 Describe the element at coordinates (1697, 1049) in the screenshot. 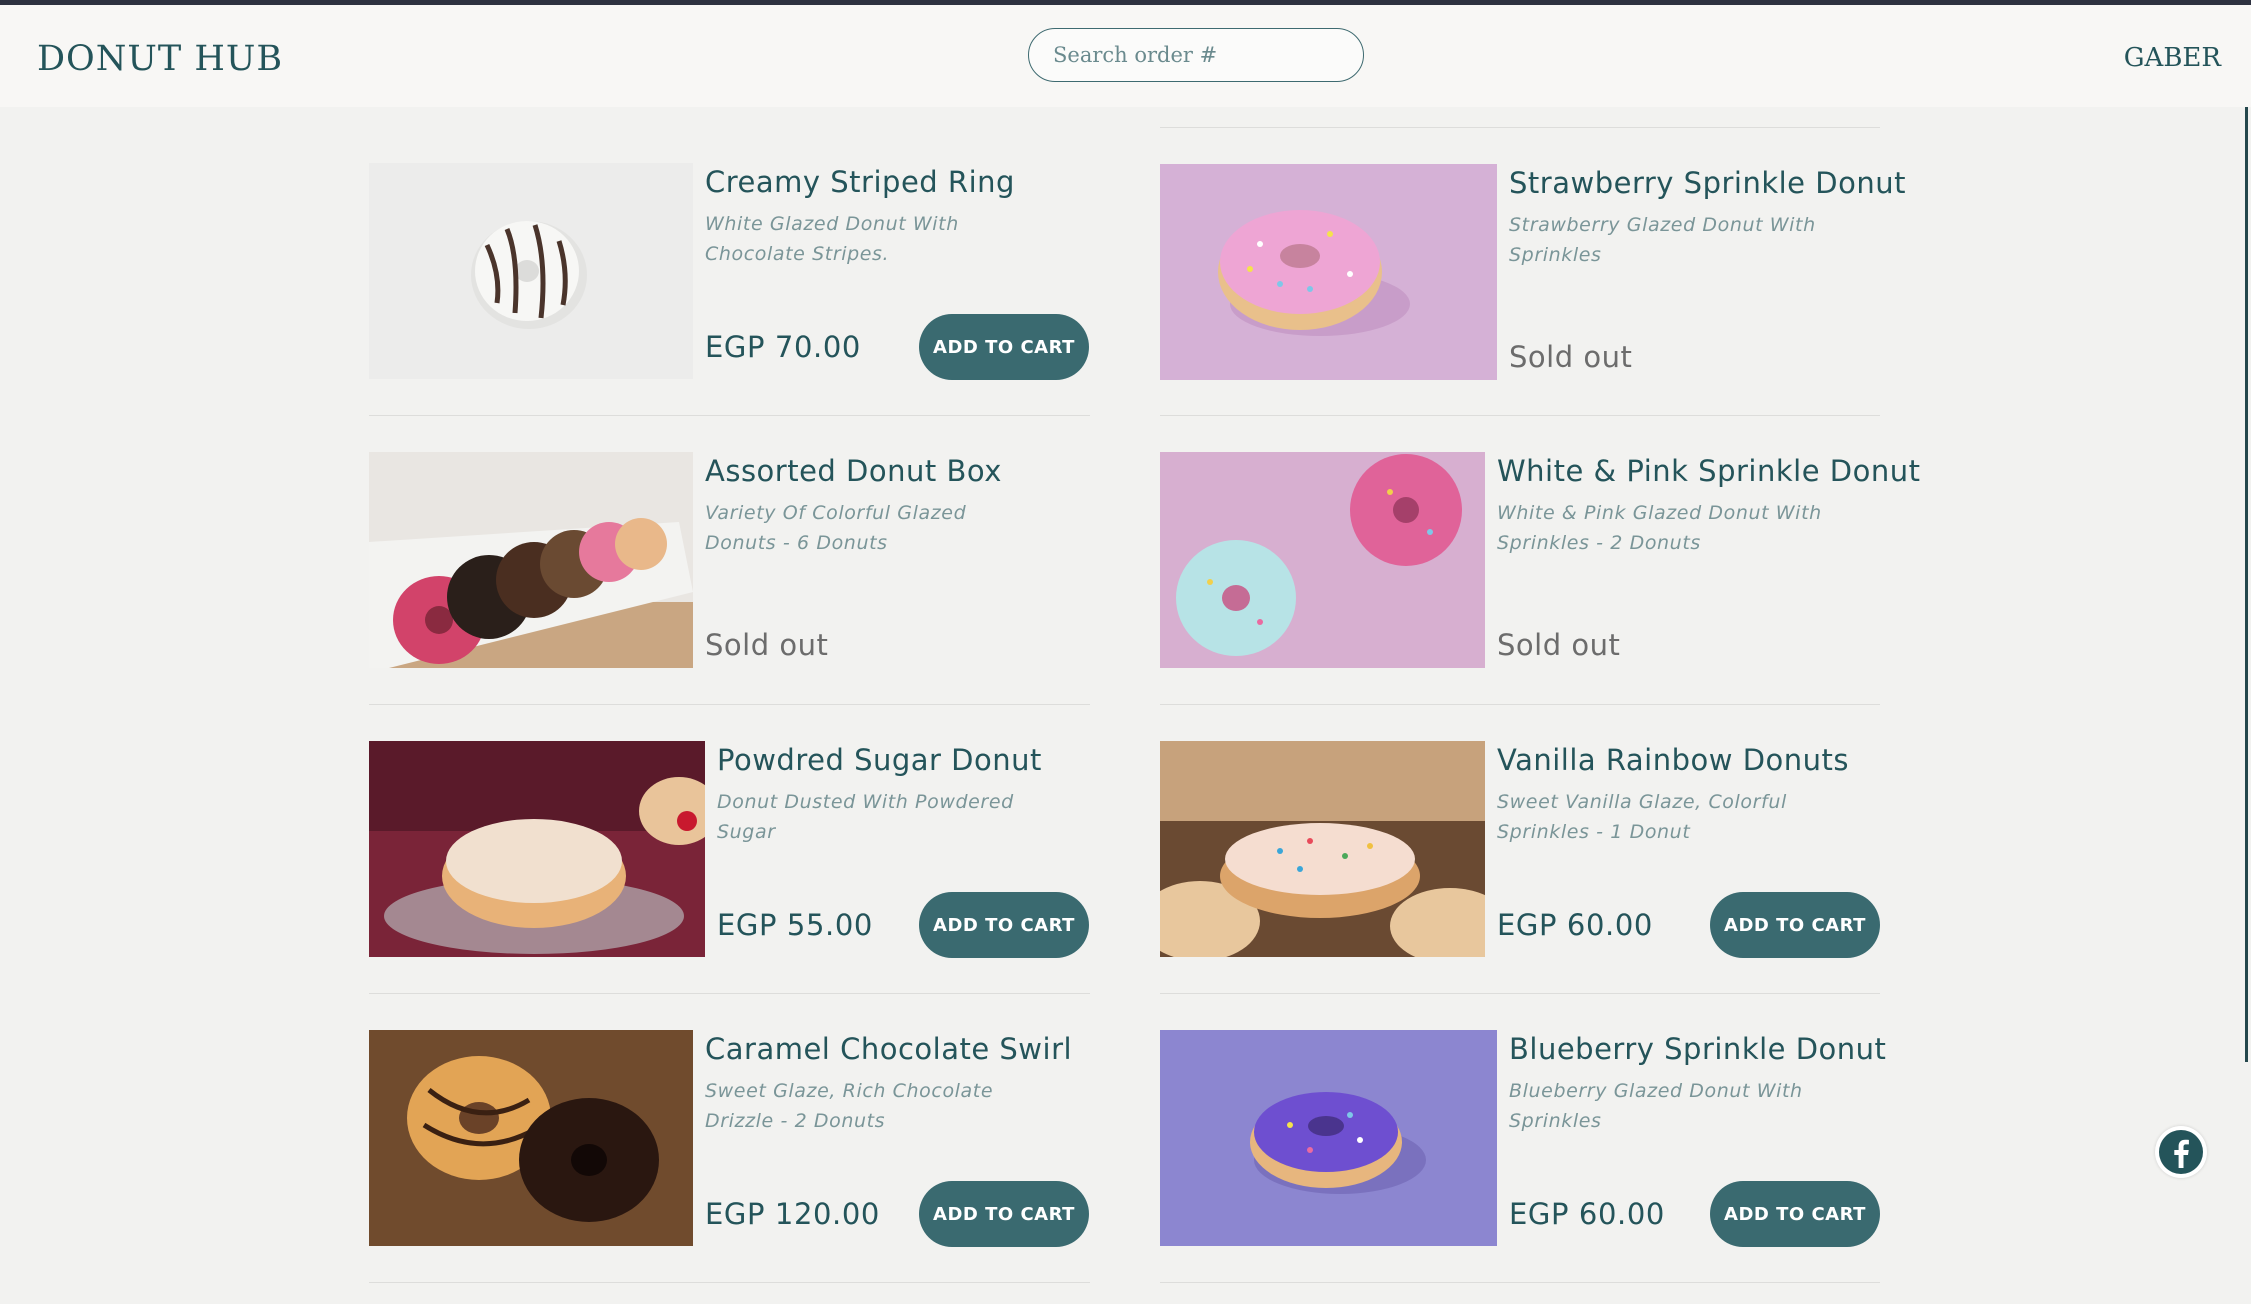

I see `product-name: Blueberry Sprinkle Donut` at that location.